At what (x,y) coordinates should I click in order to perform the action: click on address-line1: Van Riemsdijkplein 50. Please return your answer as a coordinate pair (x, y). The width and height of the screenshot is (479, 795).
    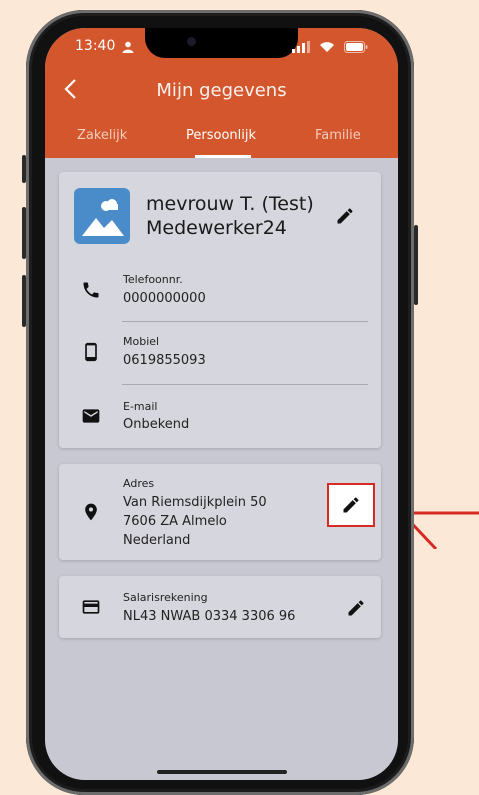
    Looking at the image, I should click on (195, 502).